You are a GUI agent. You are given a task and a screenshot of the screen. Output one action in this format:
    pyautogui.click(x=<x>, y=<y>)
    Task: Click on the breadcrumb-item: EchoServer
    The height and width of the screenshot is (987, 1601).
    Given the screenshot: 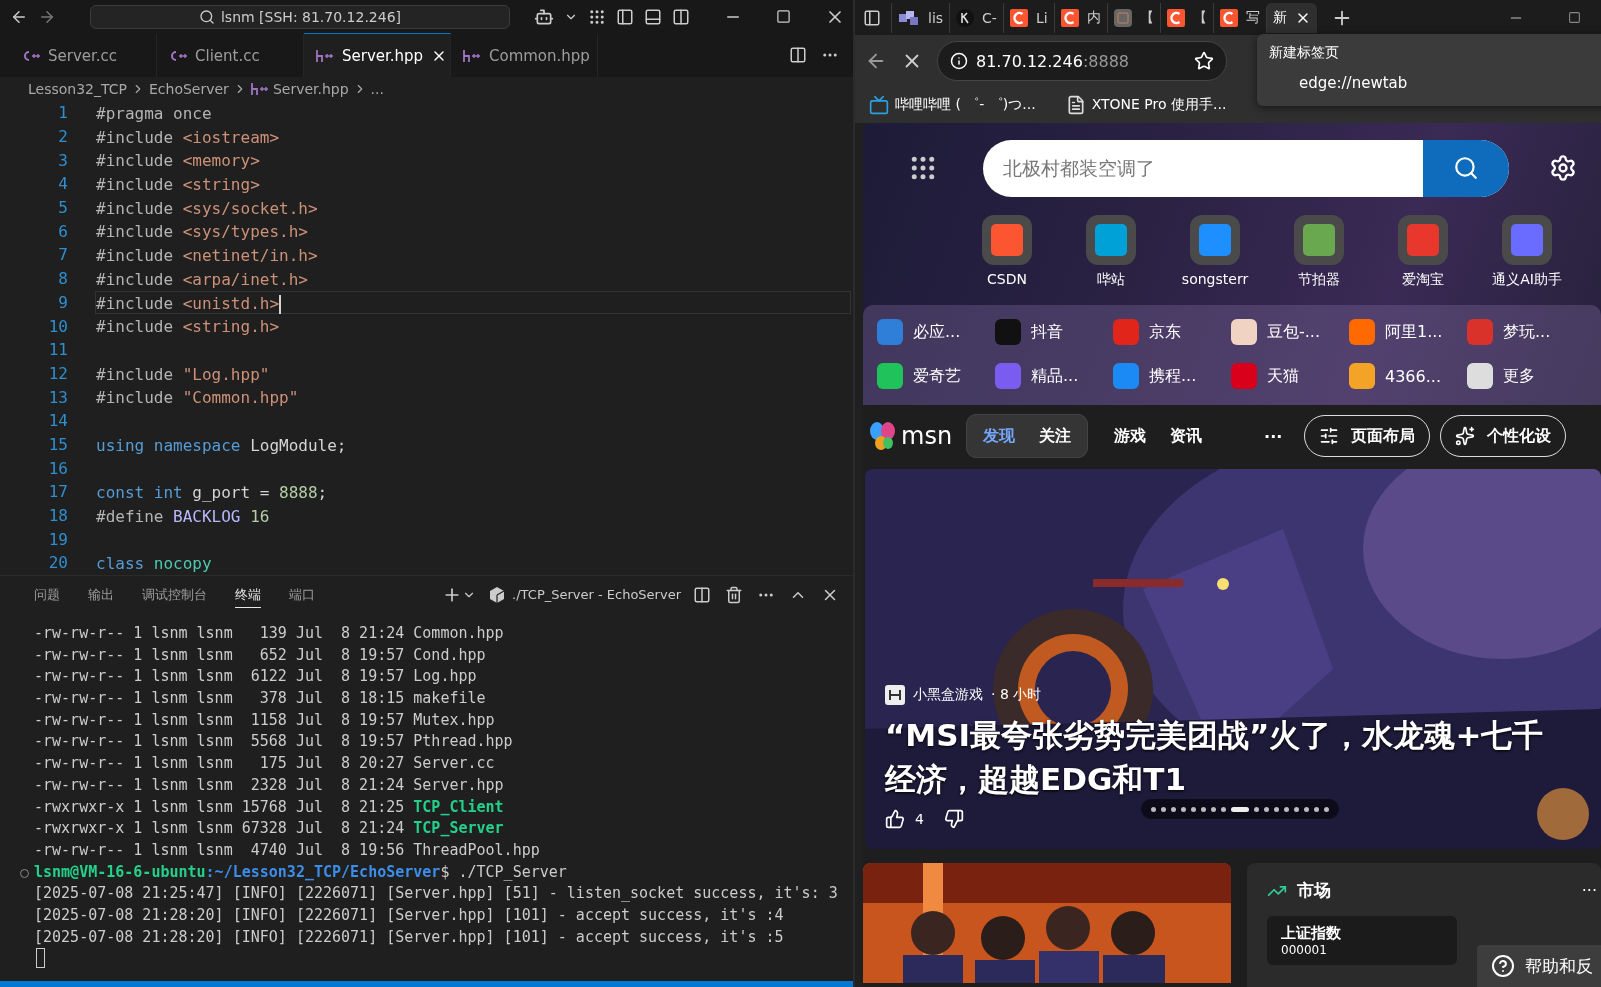 What is the action you would take?
    pyautogui.click(x=188, y=89)
    